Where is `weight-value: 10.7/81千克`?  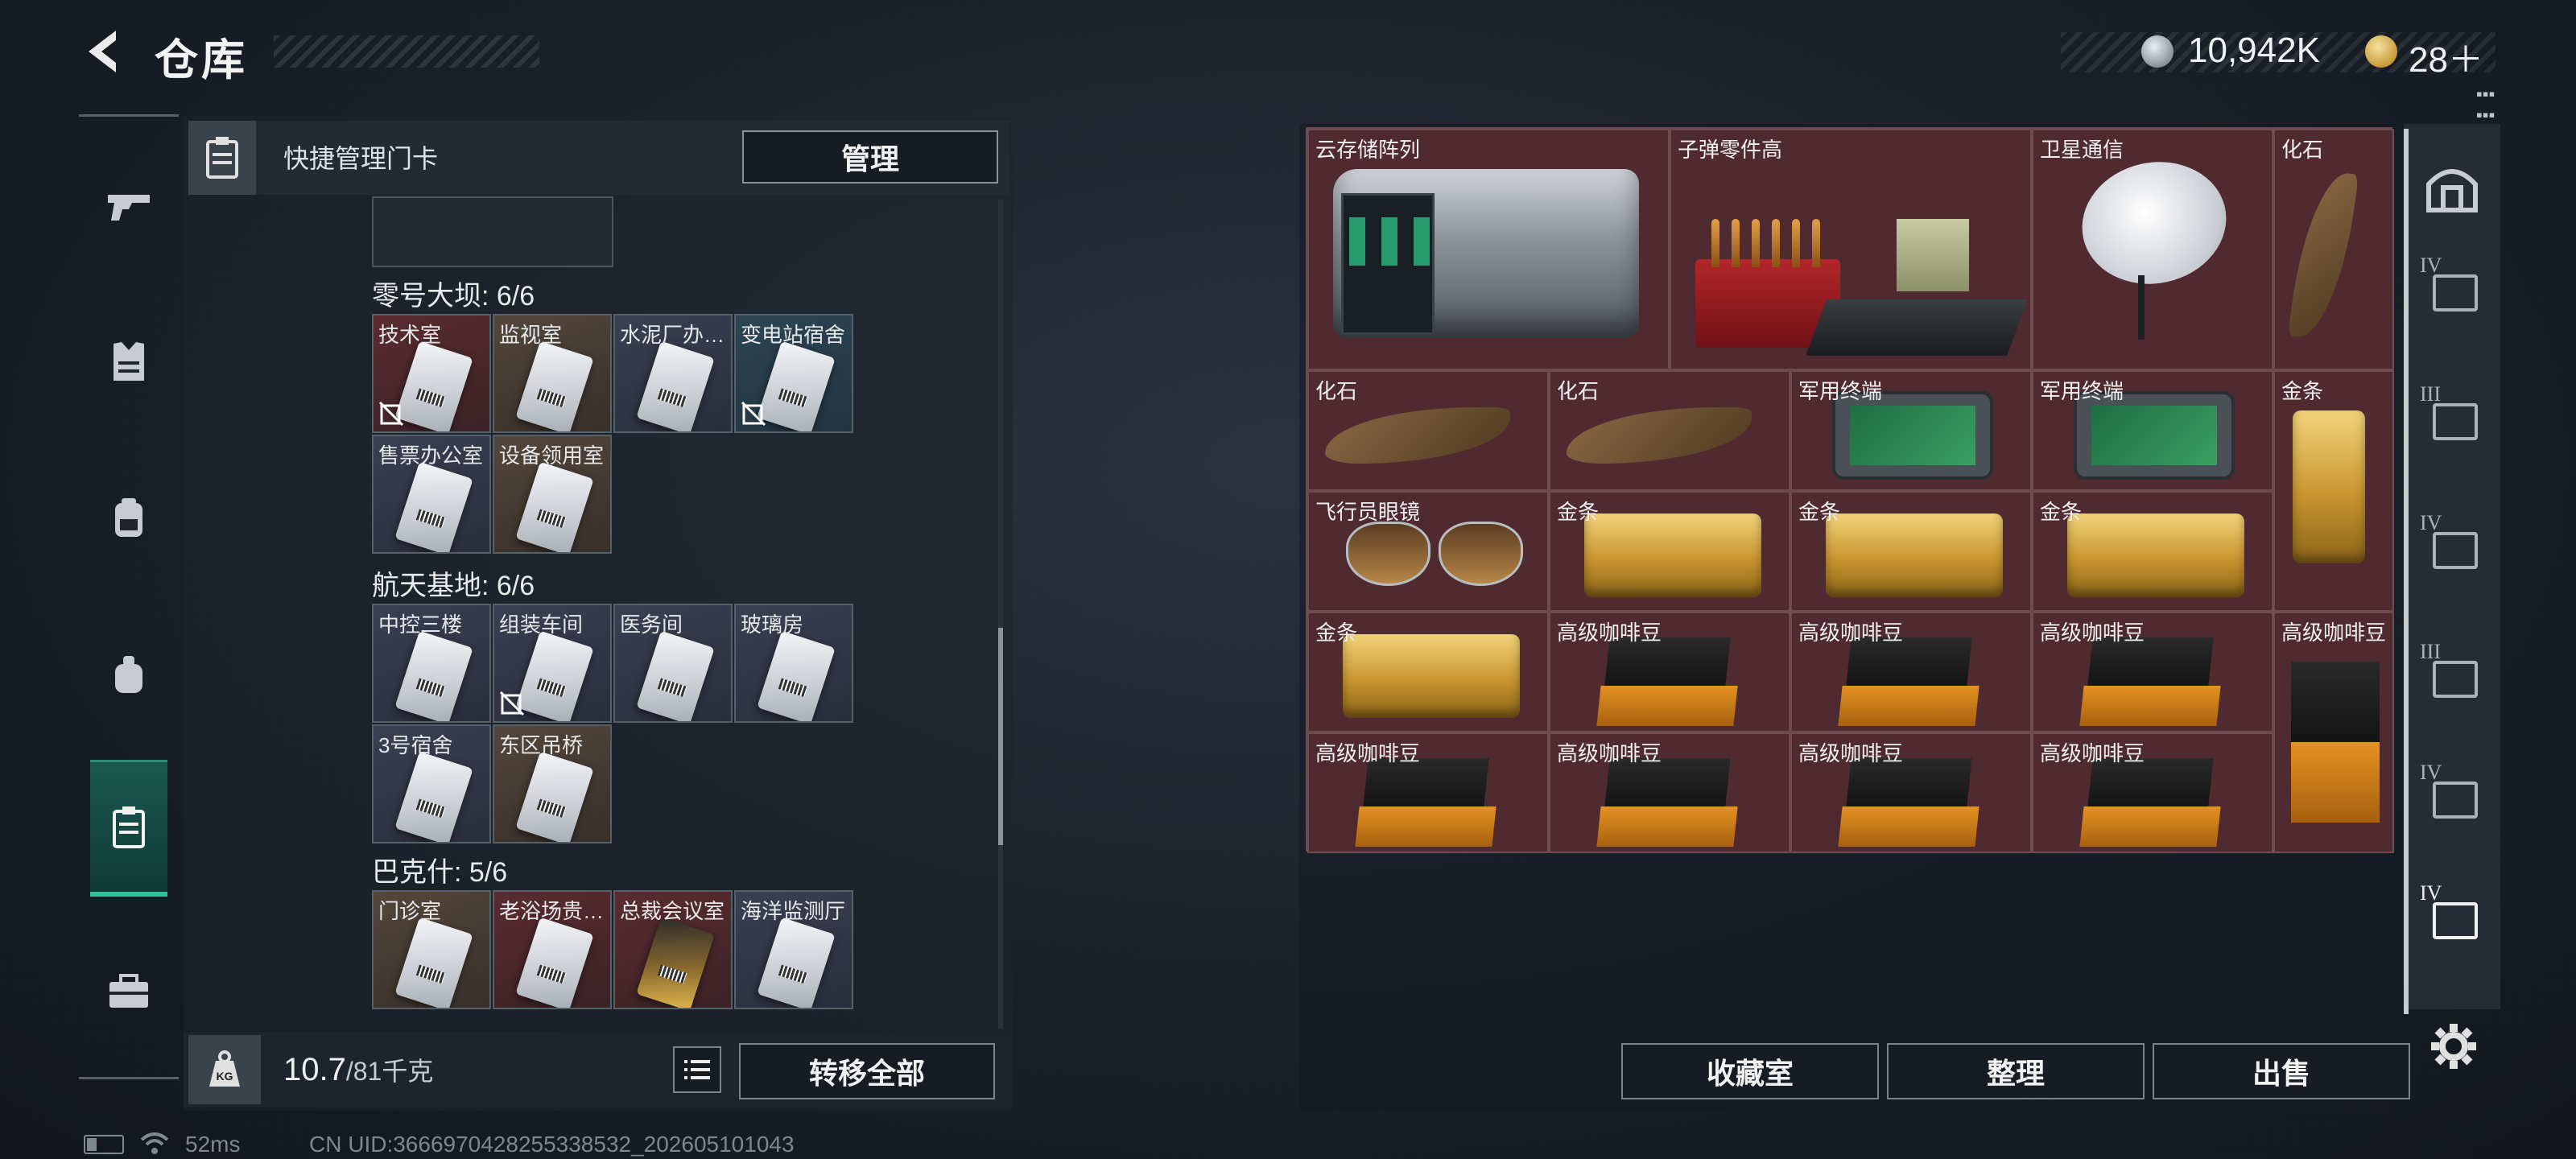
weight-value: 10.7/81千克 is located at coordinates (358, 1069).